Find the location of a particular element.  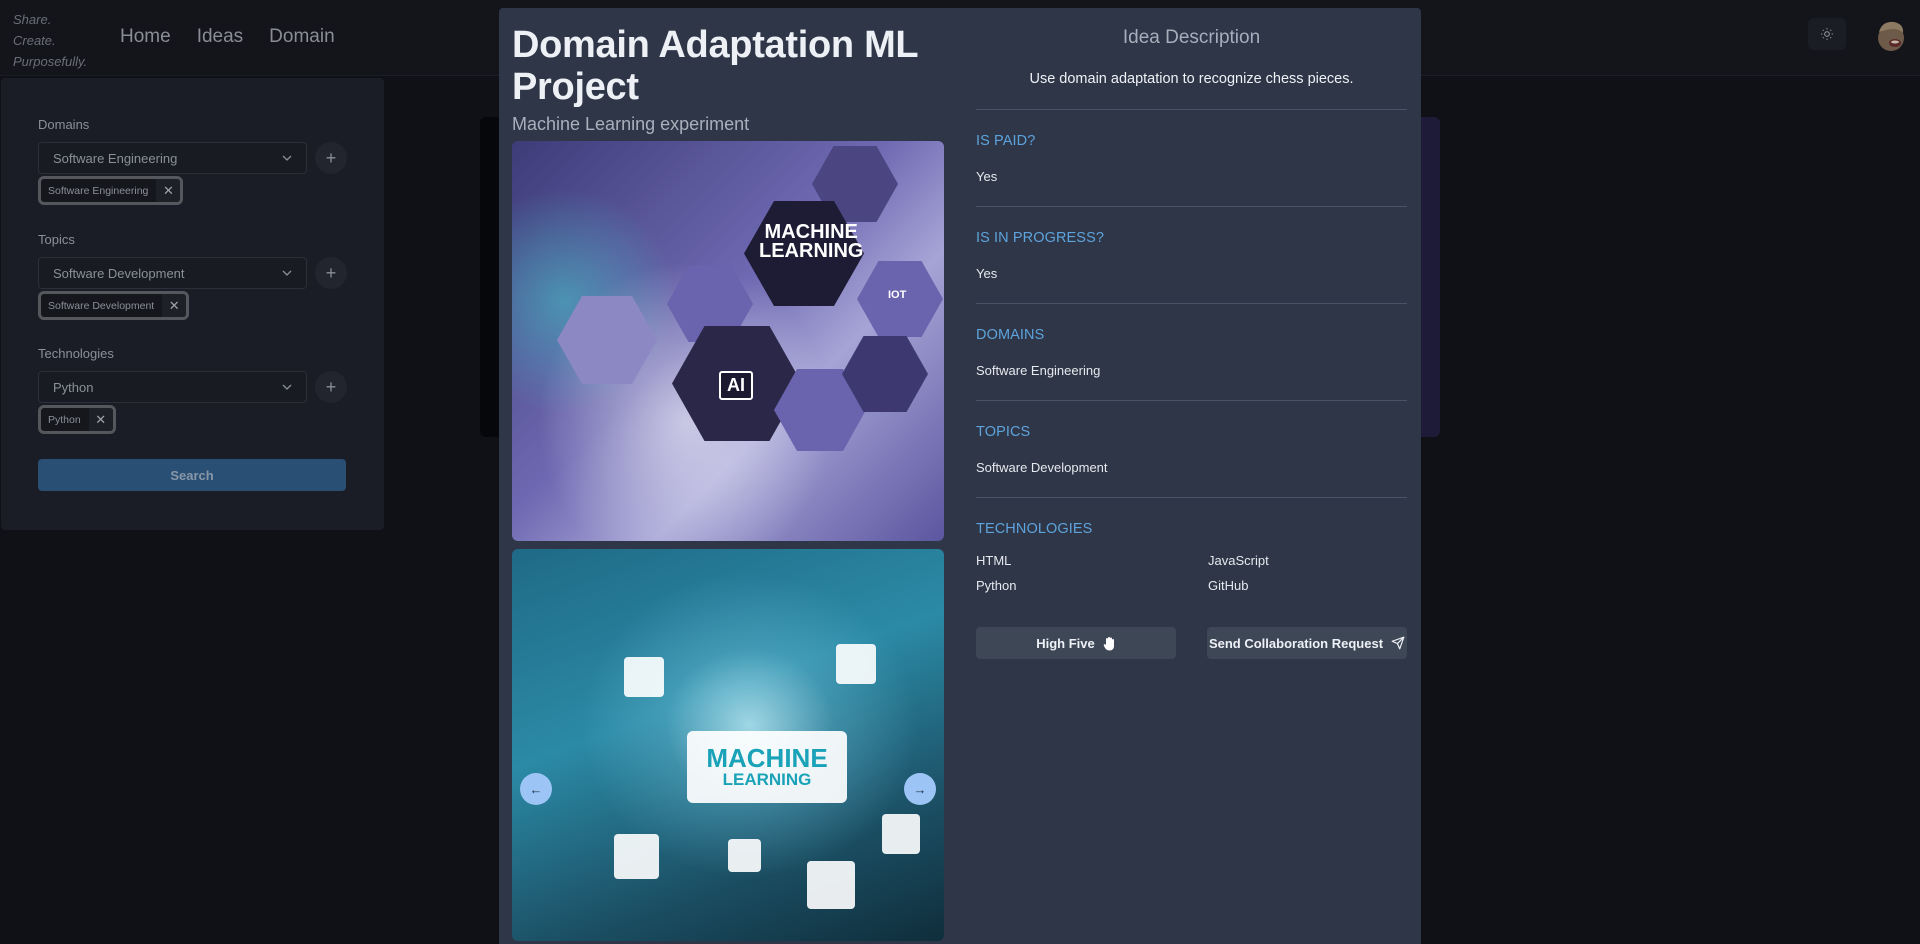

bulb-tile is located at coordinates (901, 834).